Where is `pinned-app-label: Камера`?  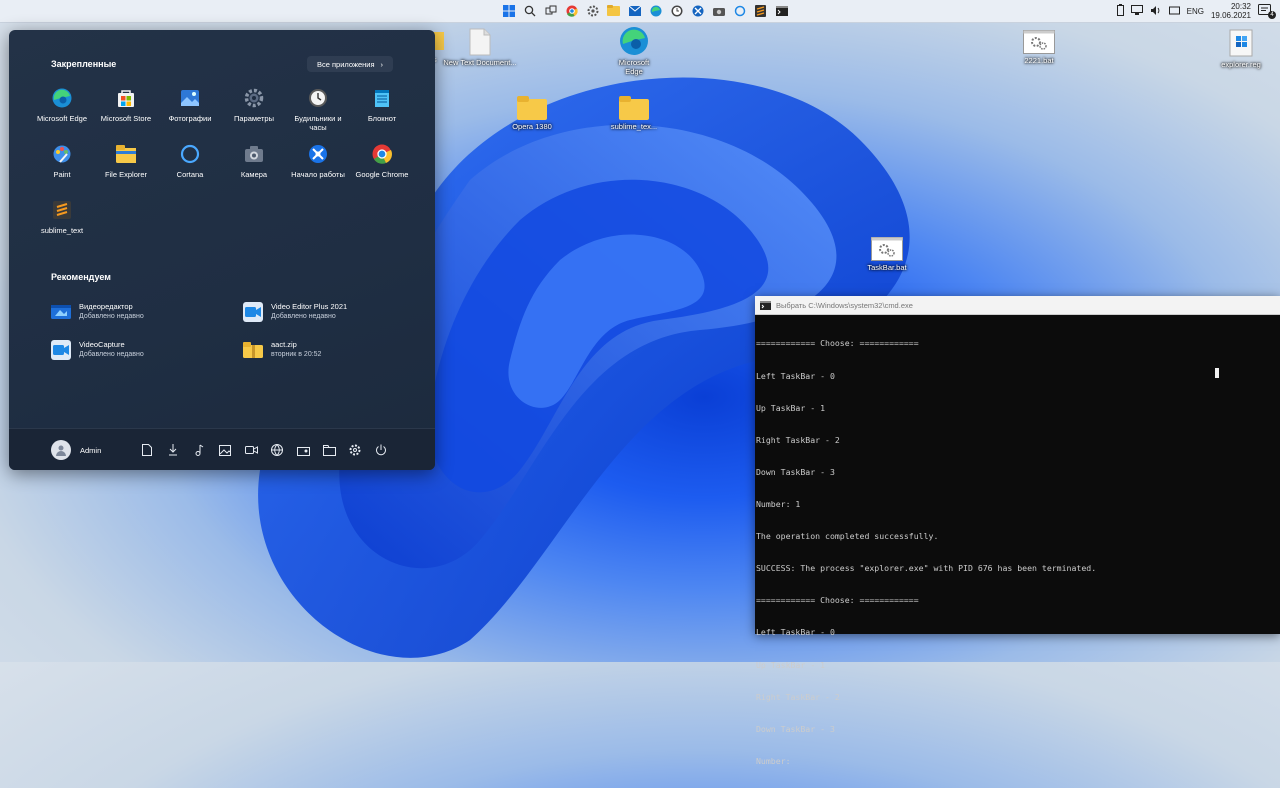
pinned-app-label: Камера is located at coordinates (254, 174).